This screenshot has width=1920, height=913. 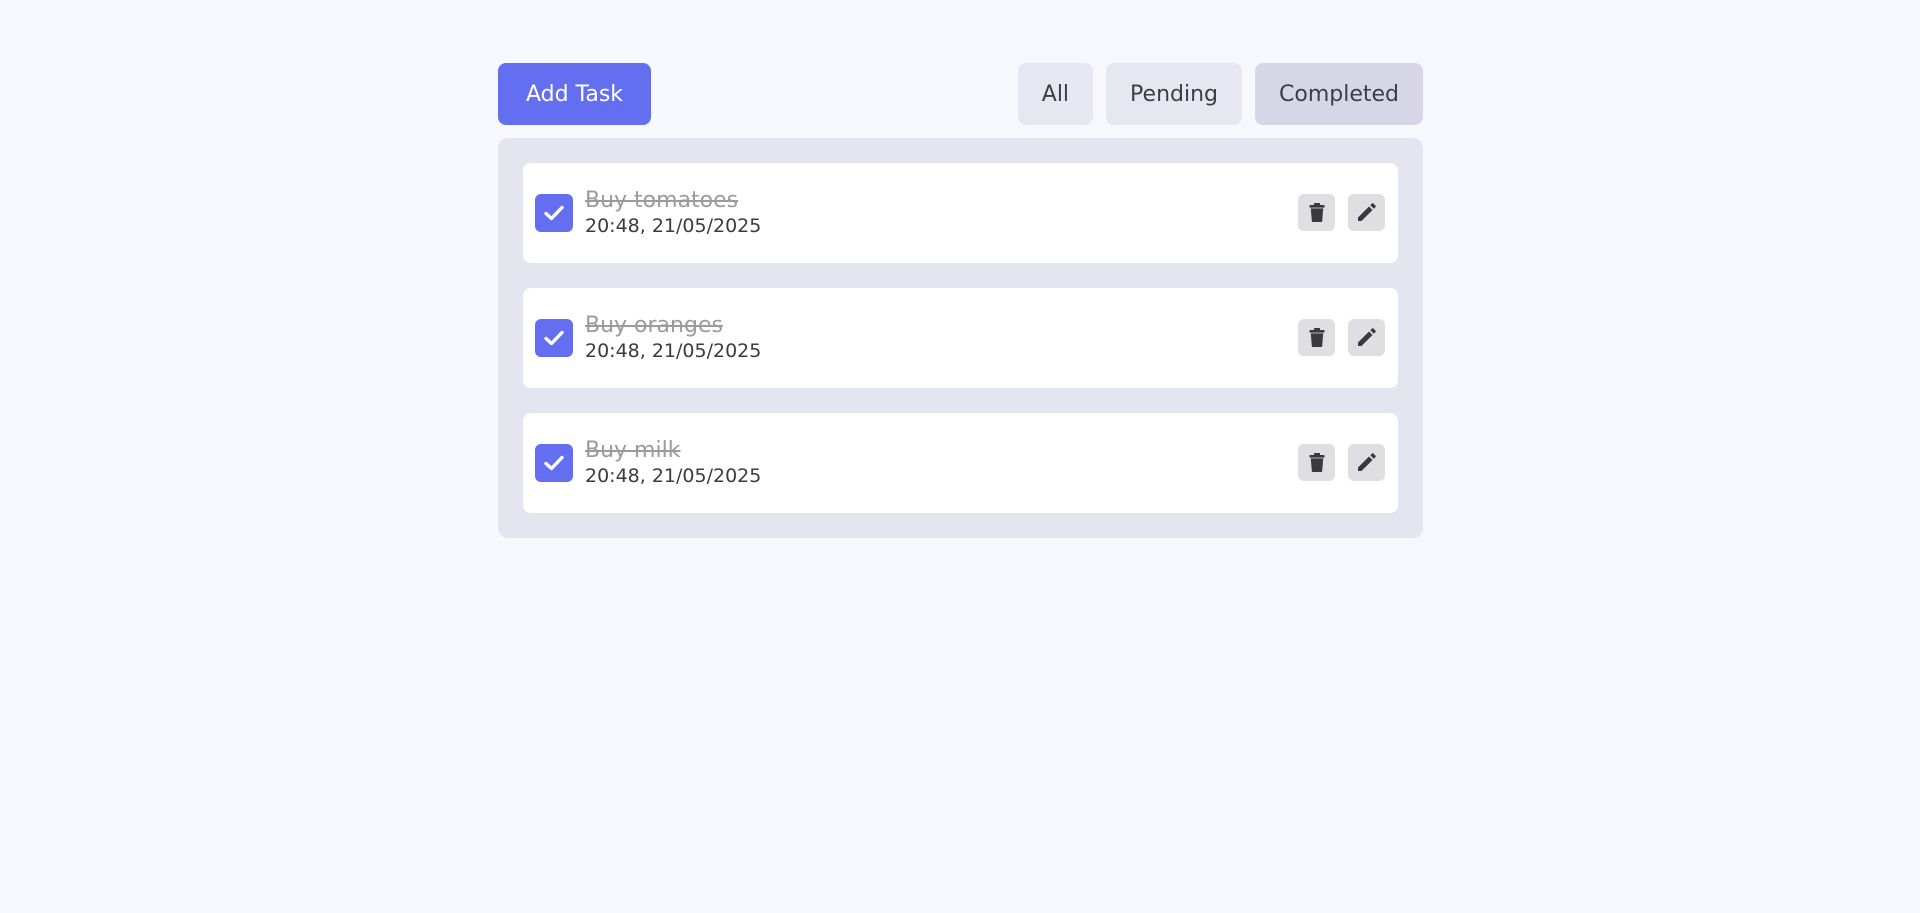 I want to click on task-item: Buy oranges 20:48, 21/05/2025, so click(x=960, y=338).